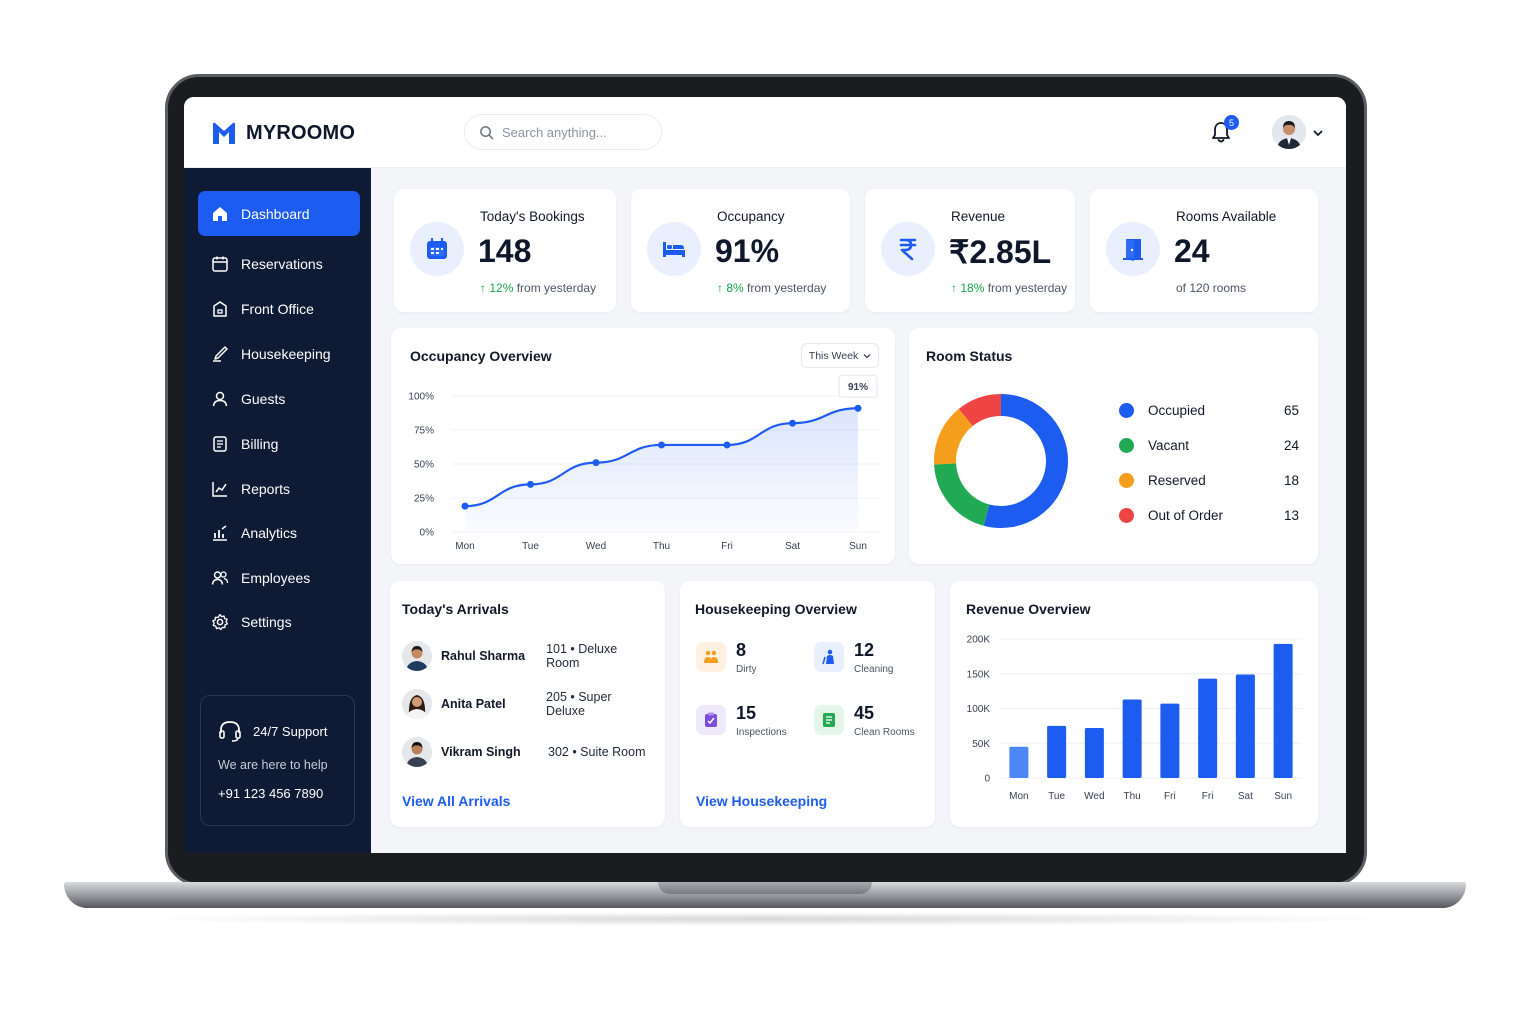 The width and height of the screenshot is (1536, 1024). I want to click on legend-item-occupied: Occupied 65, so click(1209, 410).